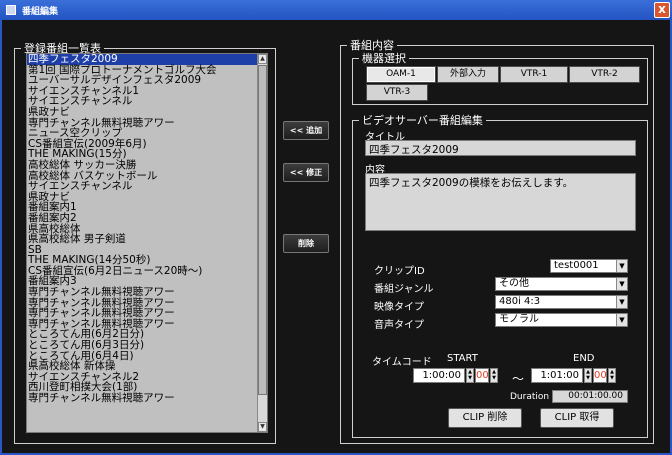 The height and width of the screenshot is (455, 672). I want to click on list-item: 専門チャンネル無料視聴アワー, so click(147, 398).